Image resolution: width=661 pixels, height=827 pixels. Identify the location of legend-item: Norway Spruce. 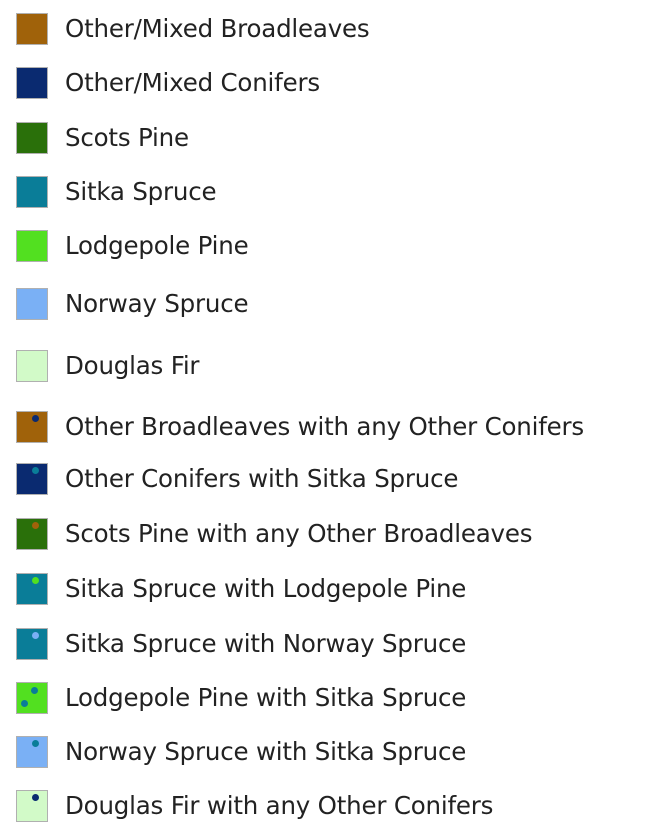
(132, 304).